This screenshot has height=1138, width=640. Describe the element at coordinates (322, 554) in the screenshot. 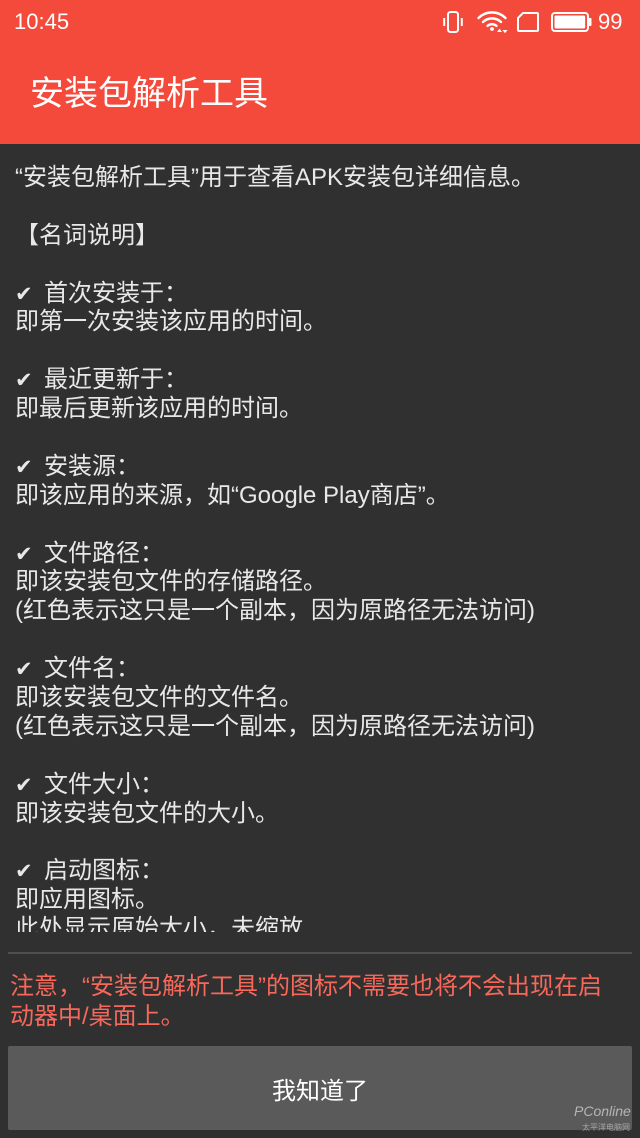

I see `term-title: ✔ 文件路径：` at that location.